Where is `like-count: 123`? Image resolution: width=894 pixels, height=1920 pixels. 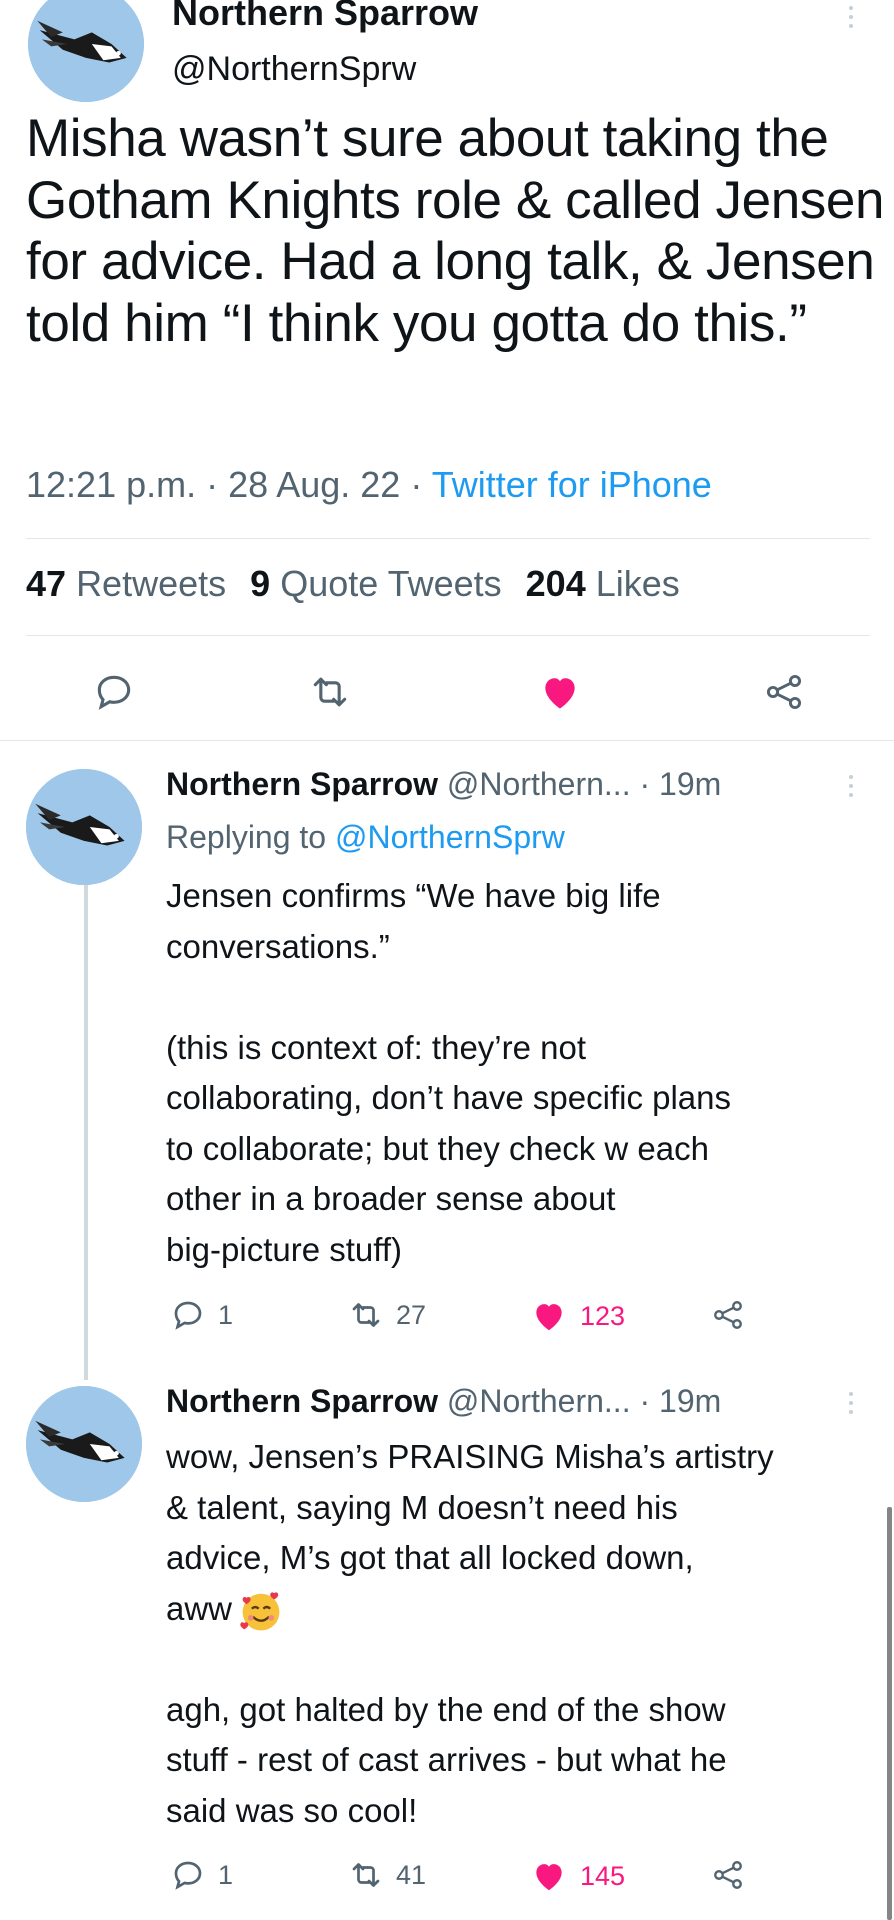 like-count: 123 is located at coordinates (603, 1315).